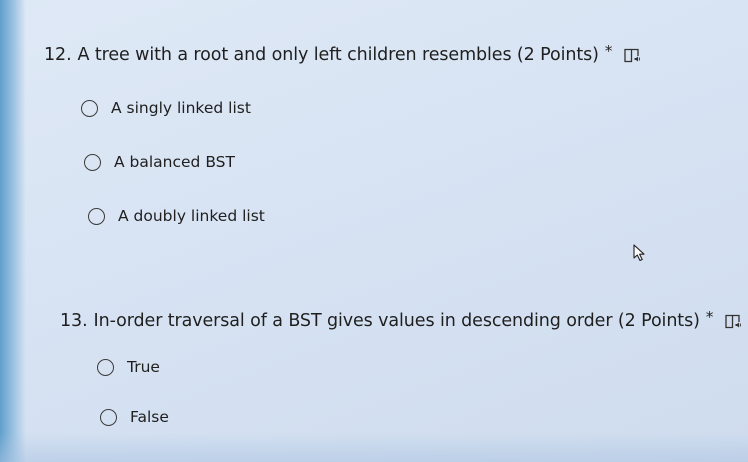  What do you see at coordinates (181, 108) in the screenshot?
I see `option-label: A singly linked list` at bounding box center [181, 108].